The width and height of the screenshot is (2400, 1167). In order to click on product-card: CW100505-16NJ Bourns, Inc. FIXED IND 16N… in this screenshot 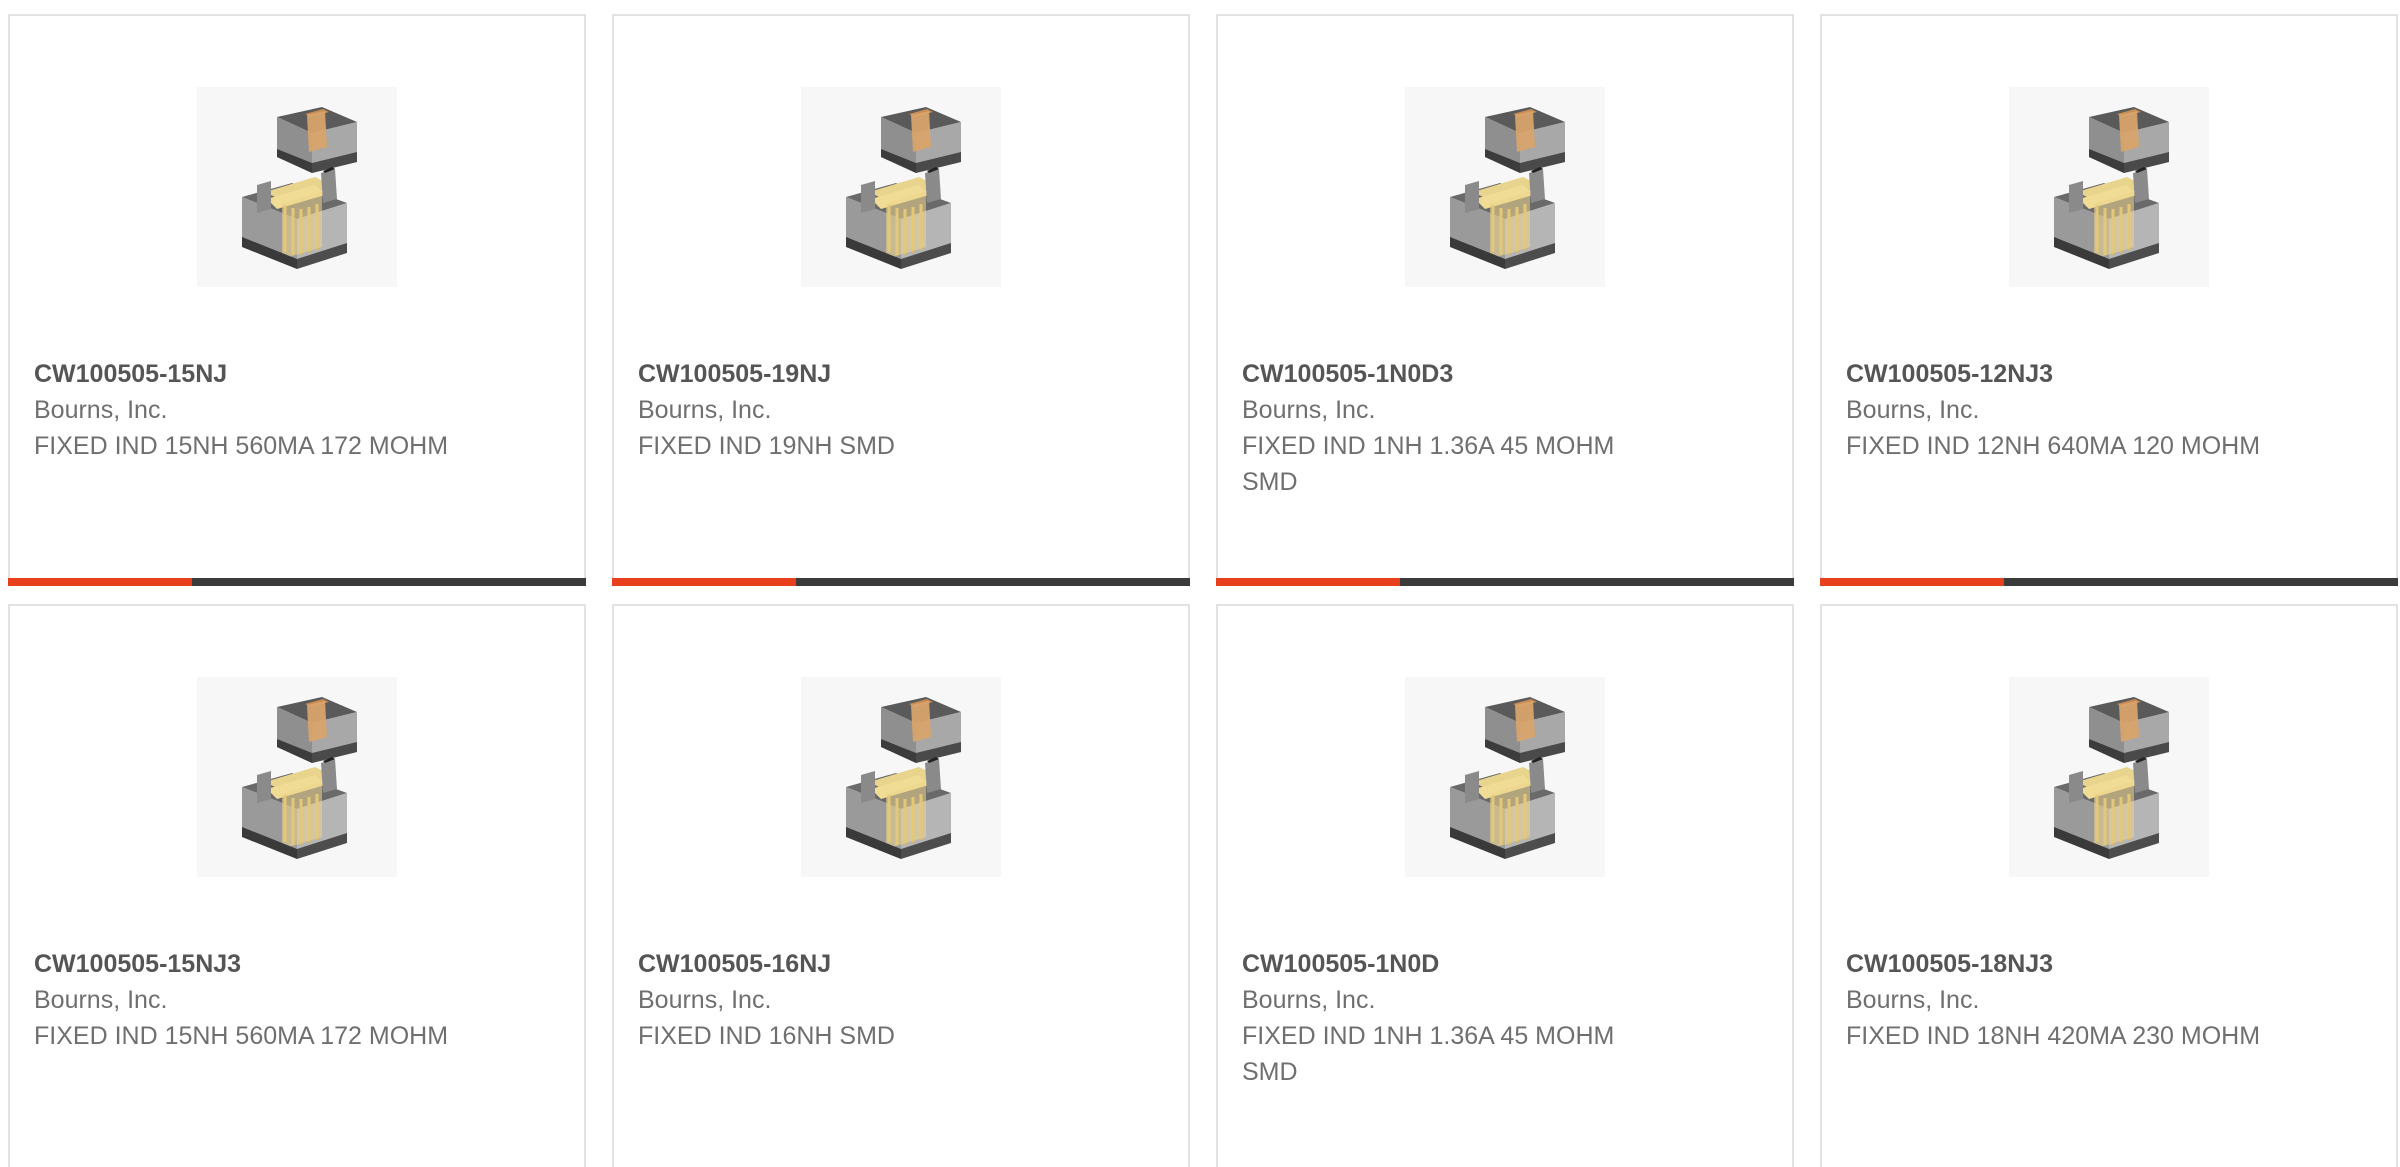, I will do `click(901, 885)`.